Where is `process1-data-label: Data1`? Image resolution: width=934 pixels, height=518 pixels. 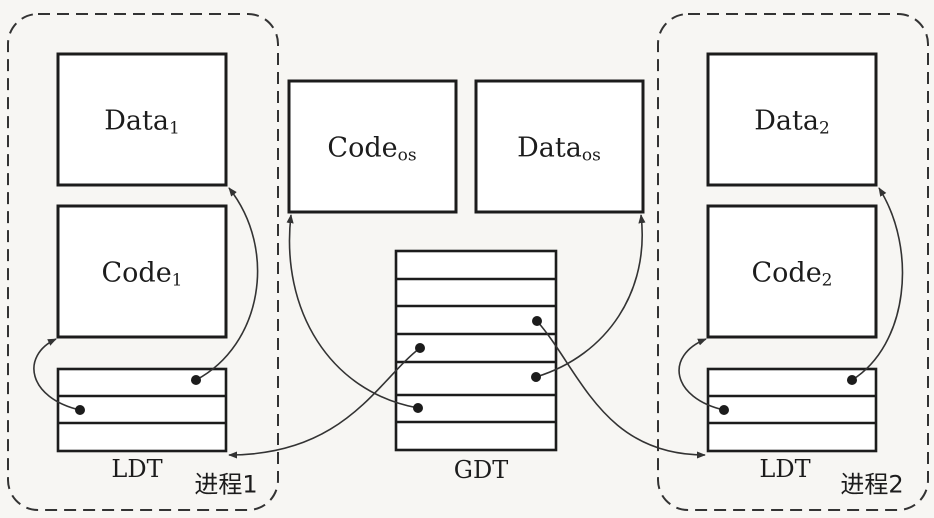 process1-data-label: Data1 is located at coordinates (142, 122).